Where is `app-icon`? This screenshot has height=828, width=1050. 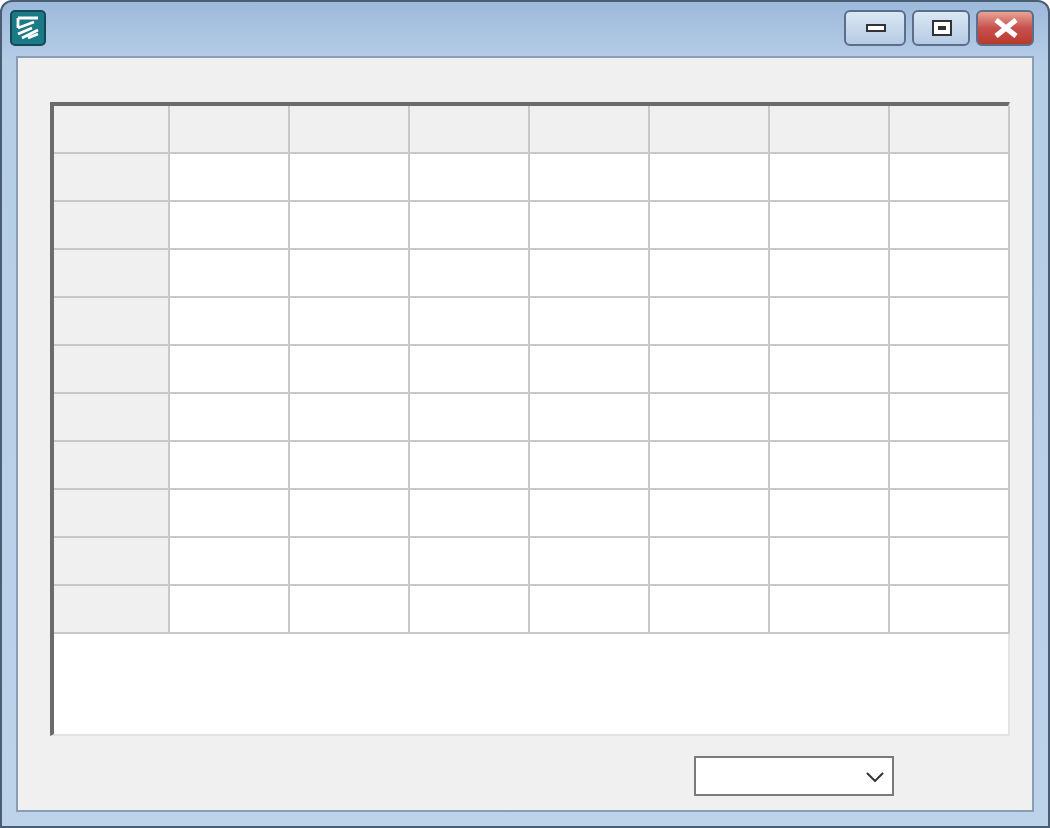
app-icon is located at coordinates (28, 28).